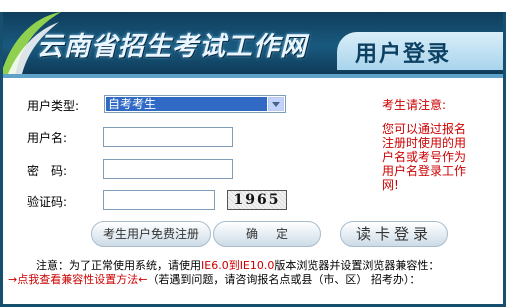 This screenshot has width=506, height=307. What do you see at coordinates (253, 6) in the screenshot?
I see `top-bar` at bounding box center [253, 6].